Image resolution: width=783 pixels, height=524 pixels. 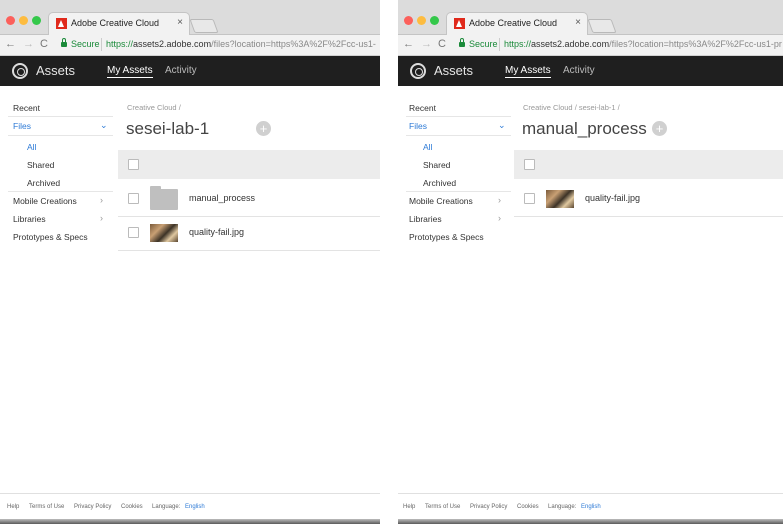 What do you see at coordinates (570, 44) in the screenshot?
I see `url-host: assets2.adobe.com` at bounding box center [570, 44].